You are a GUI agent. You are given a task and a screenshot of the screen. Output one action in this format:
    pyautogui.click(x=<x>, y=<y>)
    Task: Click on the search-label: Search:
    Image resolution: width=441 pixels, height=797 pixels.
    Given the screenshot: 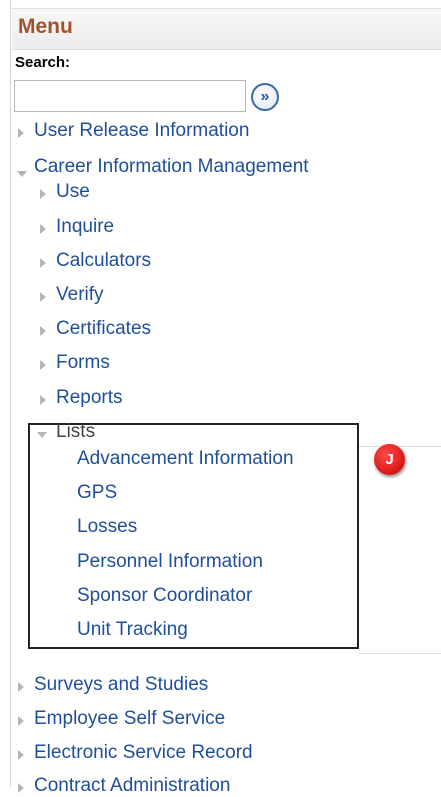 What is the action you would take?
    pyautogui.click(x=43, y=62)
    